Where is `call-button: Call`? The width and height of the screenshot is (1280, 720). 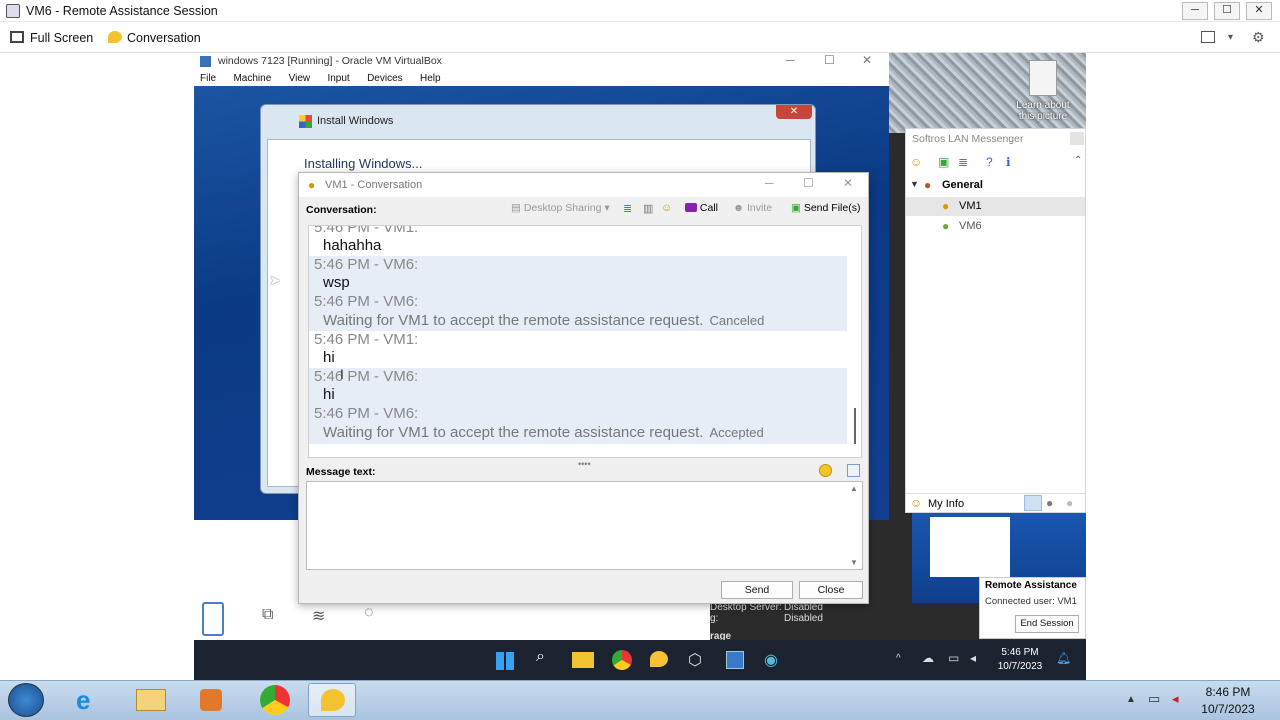
call-button: Call is located at coordinates (701, 208).